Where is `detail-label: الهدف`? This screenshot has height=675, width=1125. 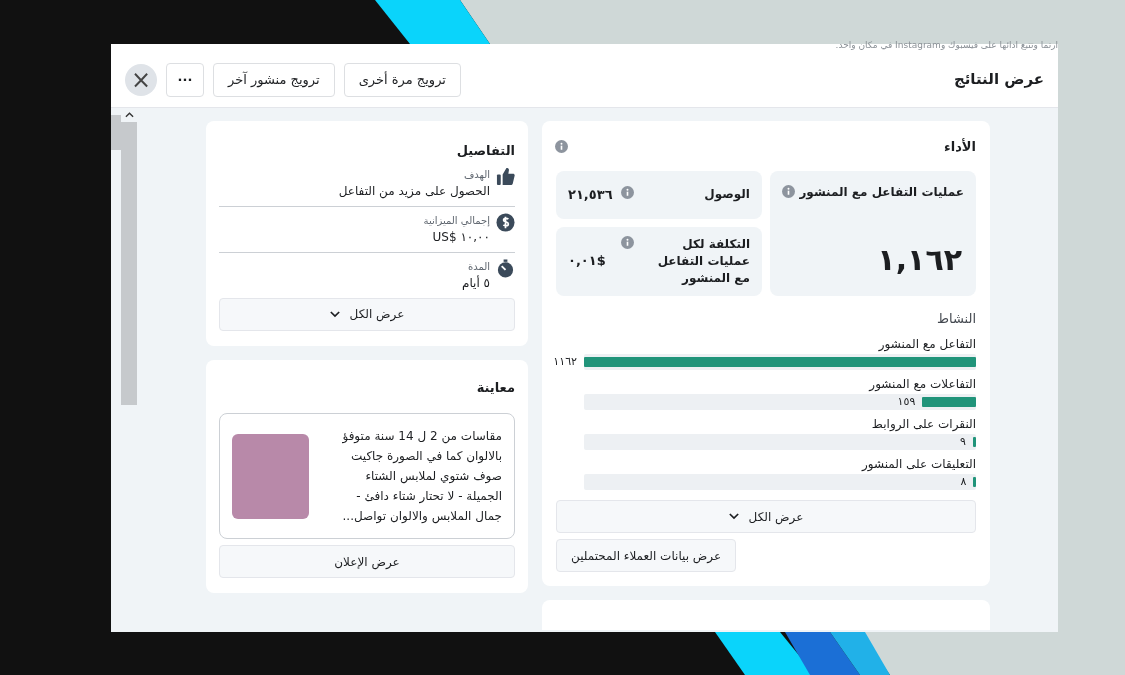 detail-label: الهدف is located at coordinates (476, 174).